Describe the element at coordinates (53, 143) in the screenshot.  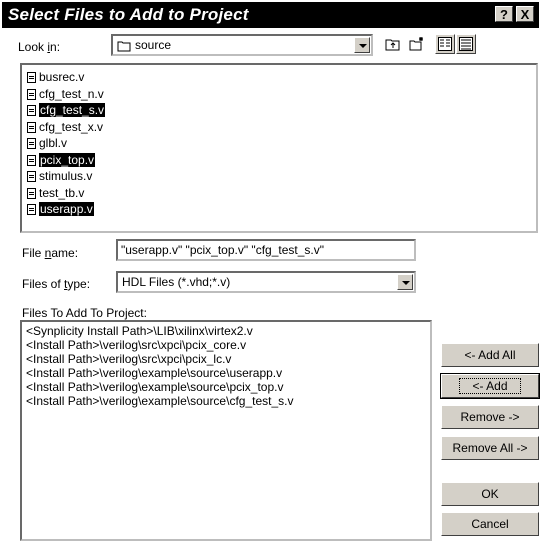
I see `file-list-item-label: glbl.v` at that location.